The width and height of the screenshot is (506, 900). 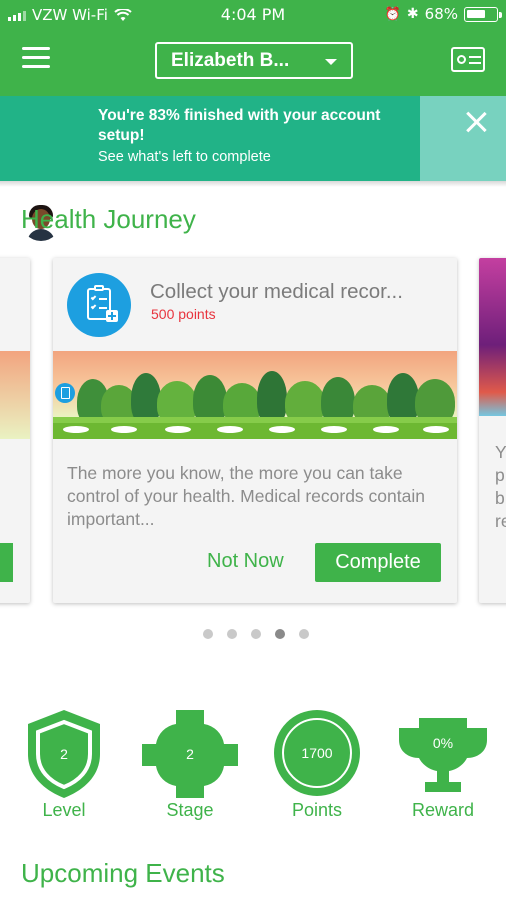 I want to click on stage-value: 2, so click(x=190, y=754).